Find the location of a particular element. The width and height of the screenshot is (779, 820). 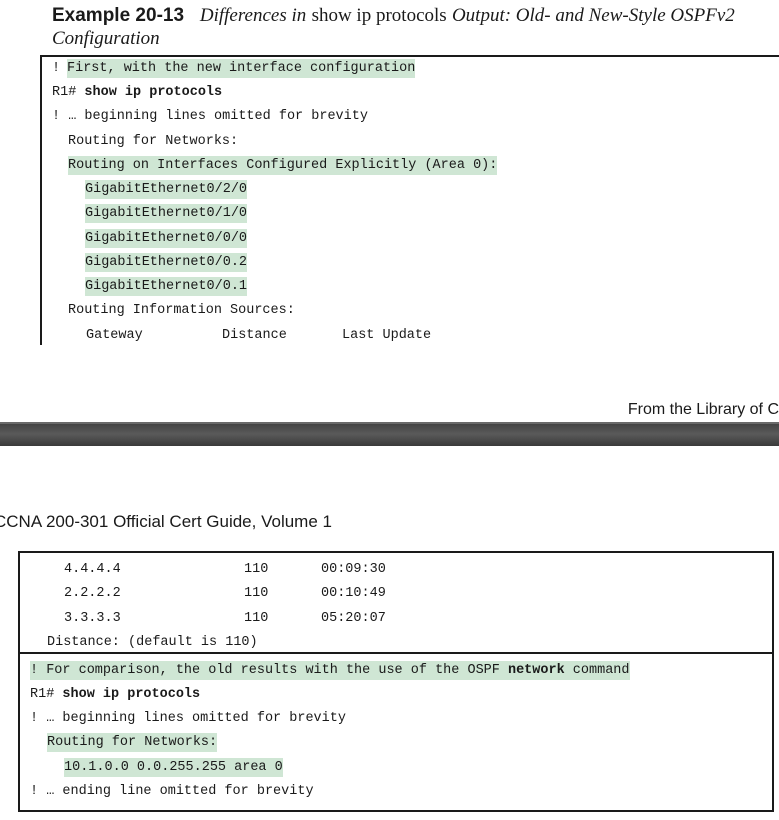

column-header-last-update: Last Update is located at coordinates (387, 335).